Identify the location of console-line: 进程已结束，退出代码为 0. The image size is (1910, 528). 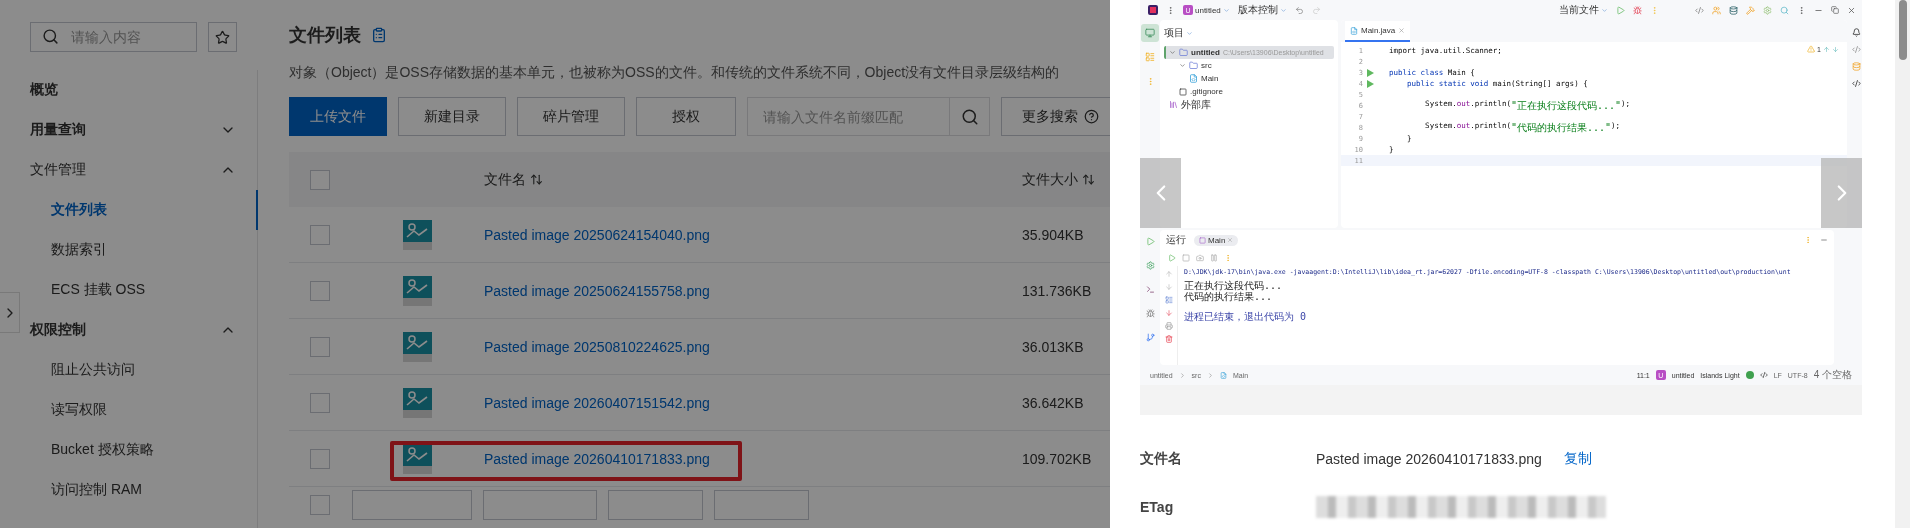
(1246, 315).